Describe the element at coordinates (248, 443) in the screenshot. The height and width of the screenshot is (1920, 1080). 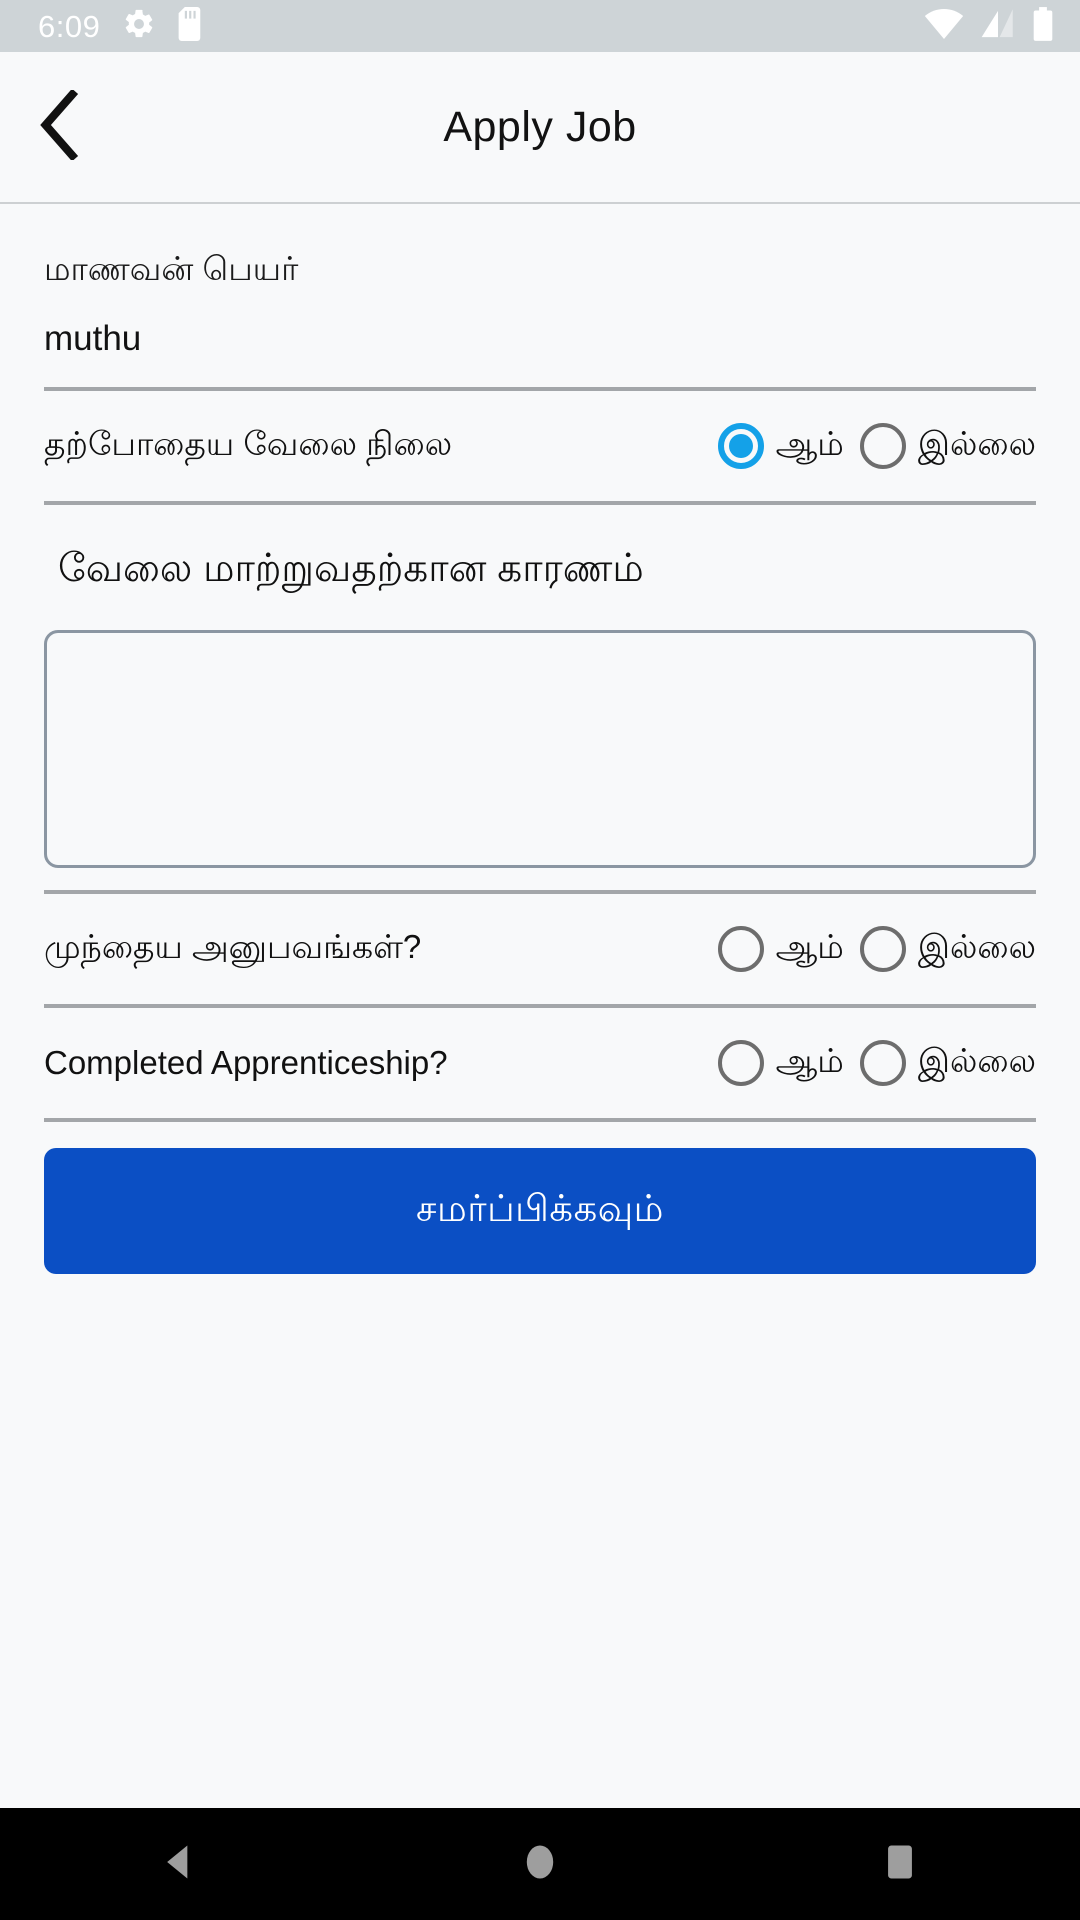
I see `current-job-status-label: தற்போதைய வேலை நிலை` at that location.